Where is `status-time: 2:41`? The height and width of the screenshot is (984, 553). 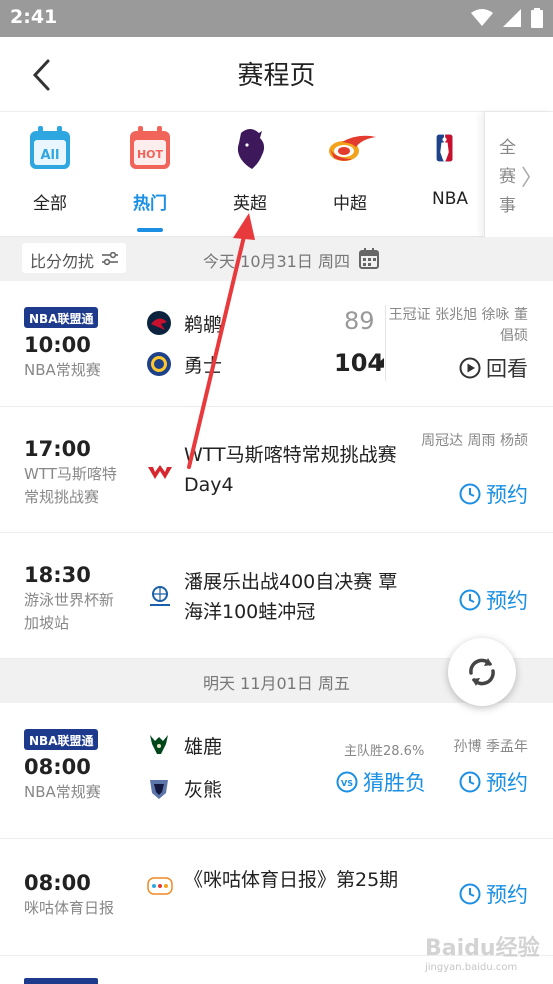 status-time: 2:41 is located at coordinates (34, 17).